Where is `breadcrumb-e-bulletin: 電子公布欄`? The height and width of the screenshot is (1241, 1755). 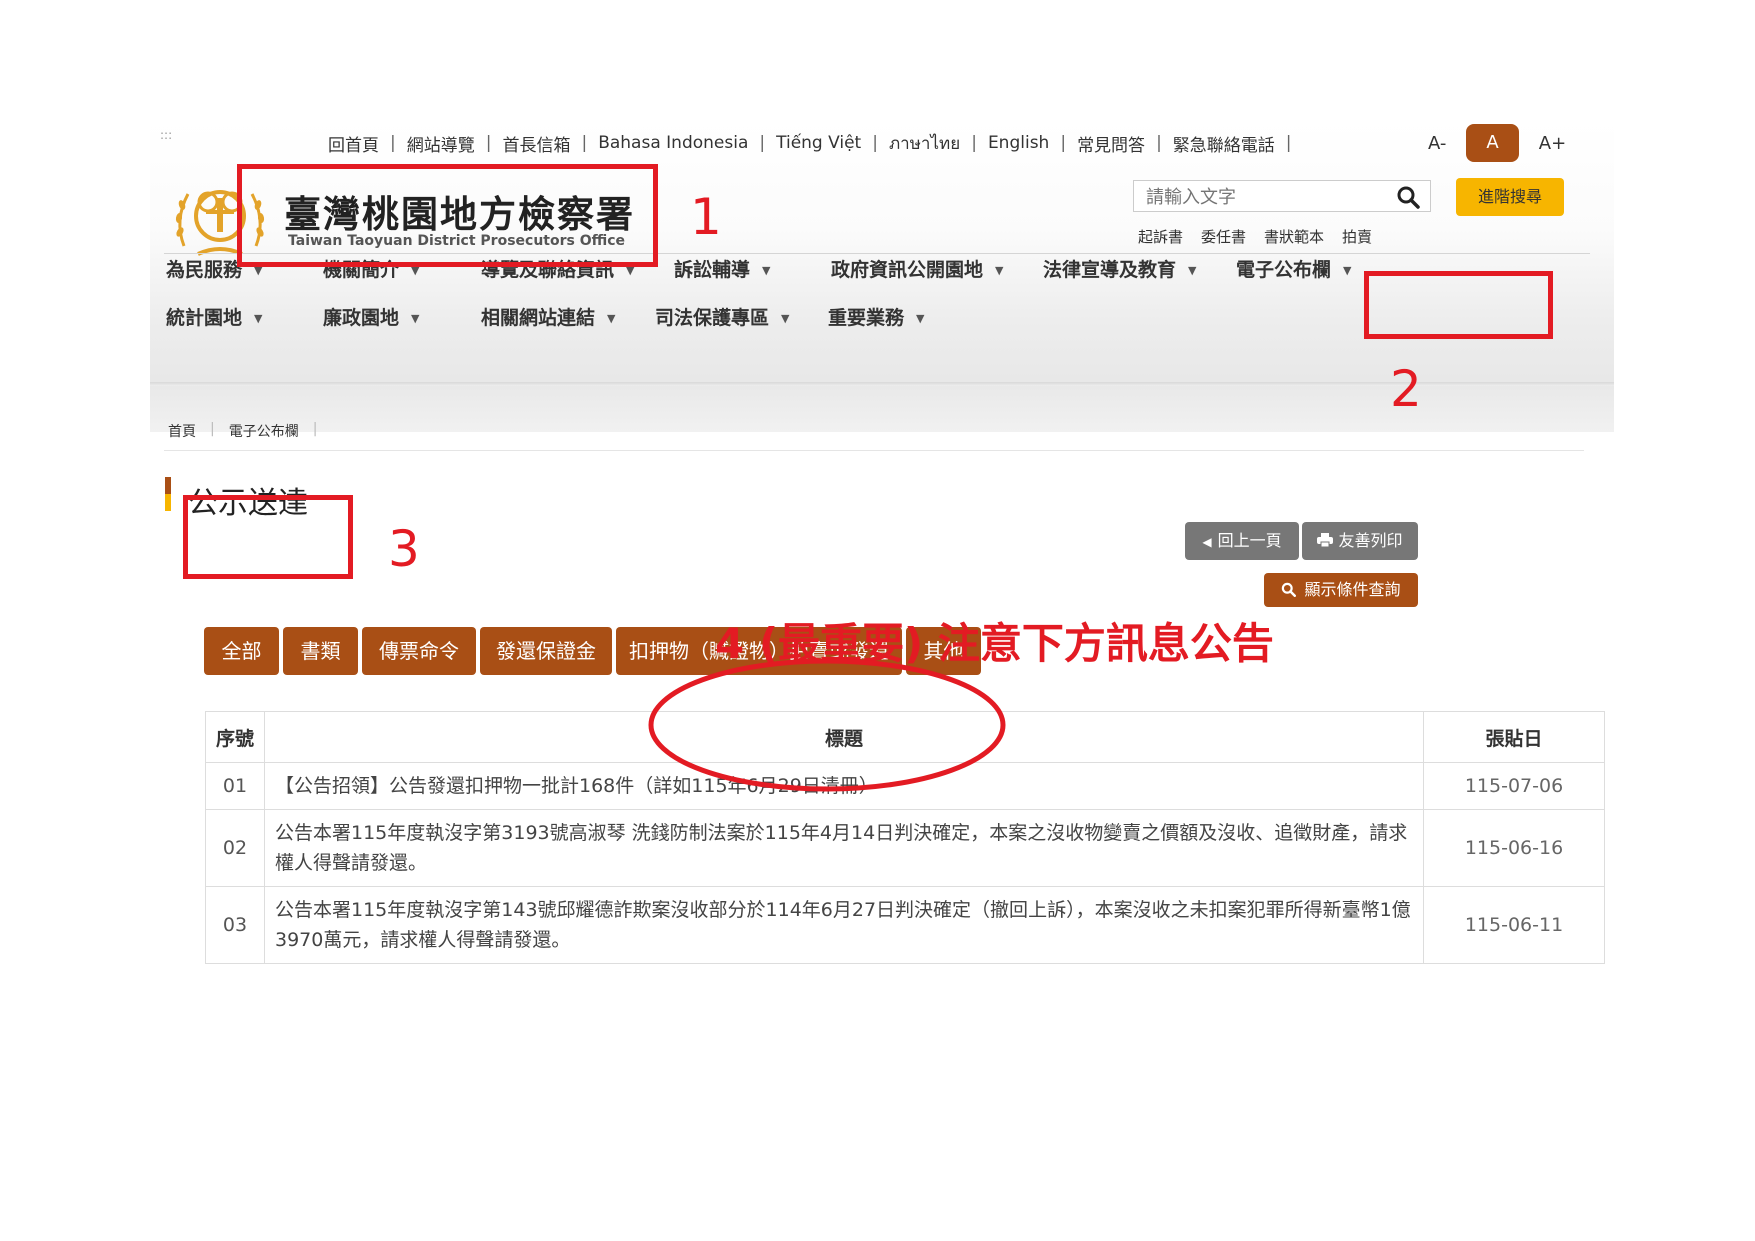 breadcrumb-e-bulletin: 電子公布欄 is located at coordinates (264, 431).